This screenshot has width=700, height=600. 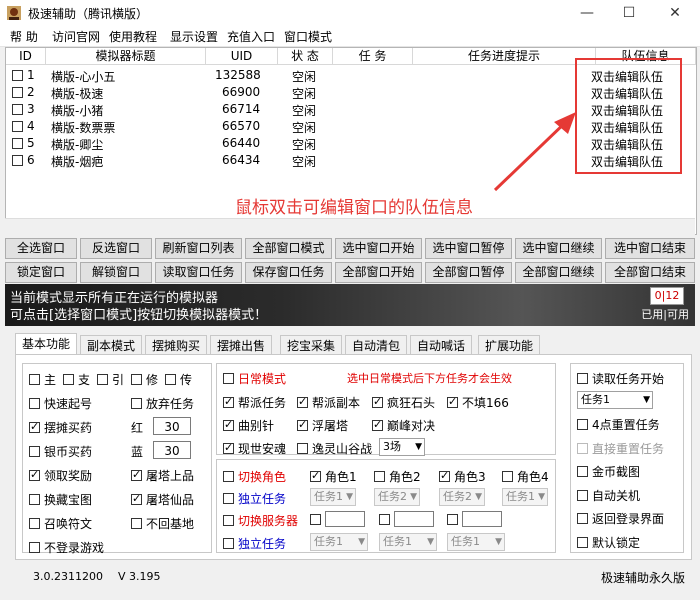 I want to click on option-no-login: 不登录游戏, so click(x=66, y=547).